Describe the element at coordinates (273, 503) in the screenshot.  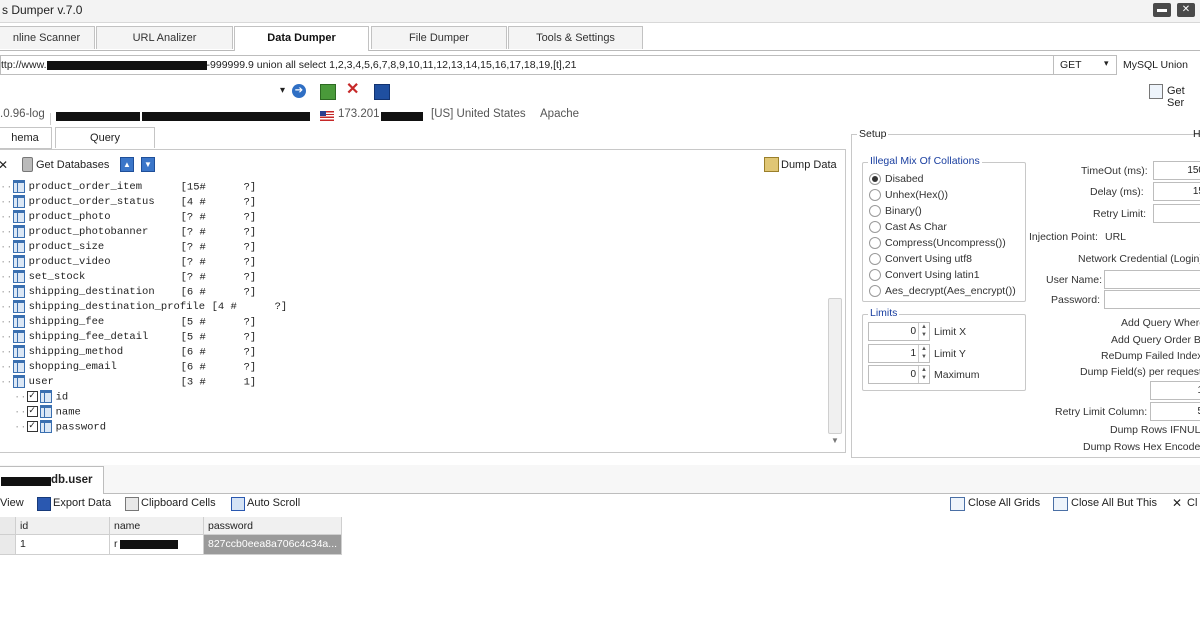
I see `auto-scroll-button: Auto Scroll` at that location.